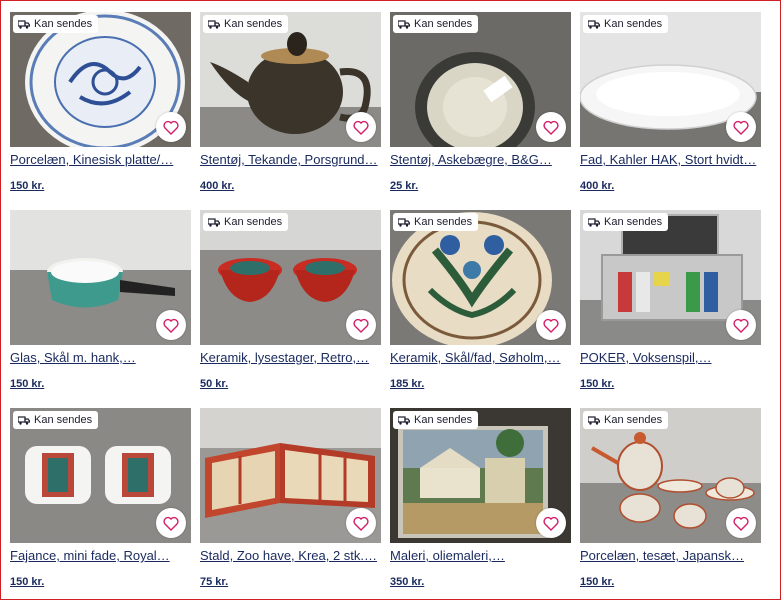 The width and height of the screenshot is (781, 600). I want to click on listing-card: Glas, Skål m. hank,… 150 kr., so click(100, 300).